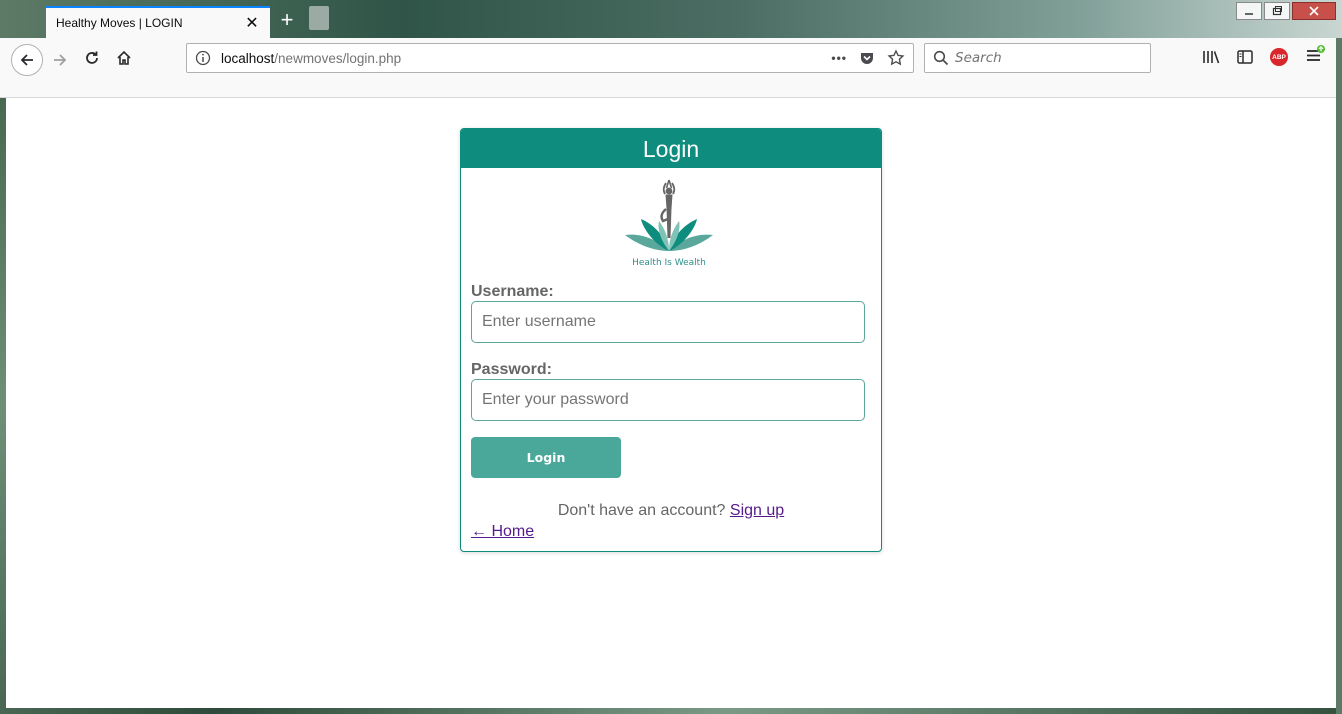 This screenshot has height=714, width=1342. I want to click on forward-button, so click(60, 60).